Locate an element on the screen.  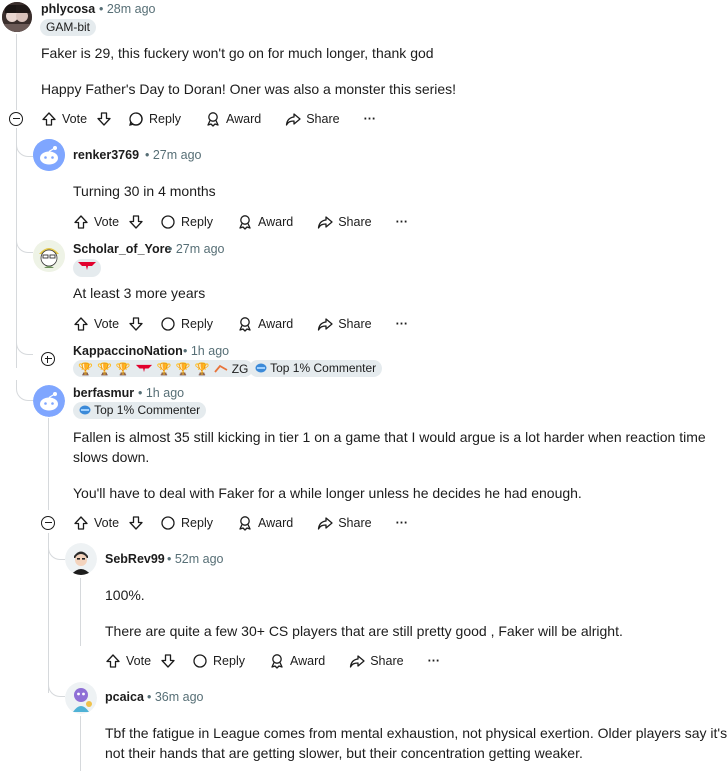
timestamp: • 28m ago is located at coordinates (127, 9).